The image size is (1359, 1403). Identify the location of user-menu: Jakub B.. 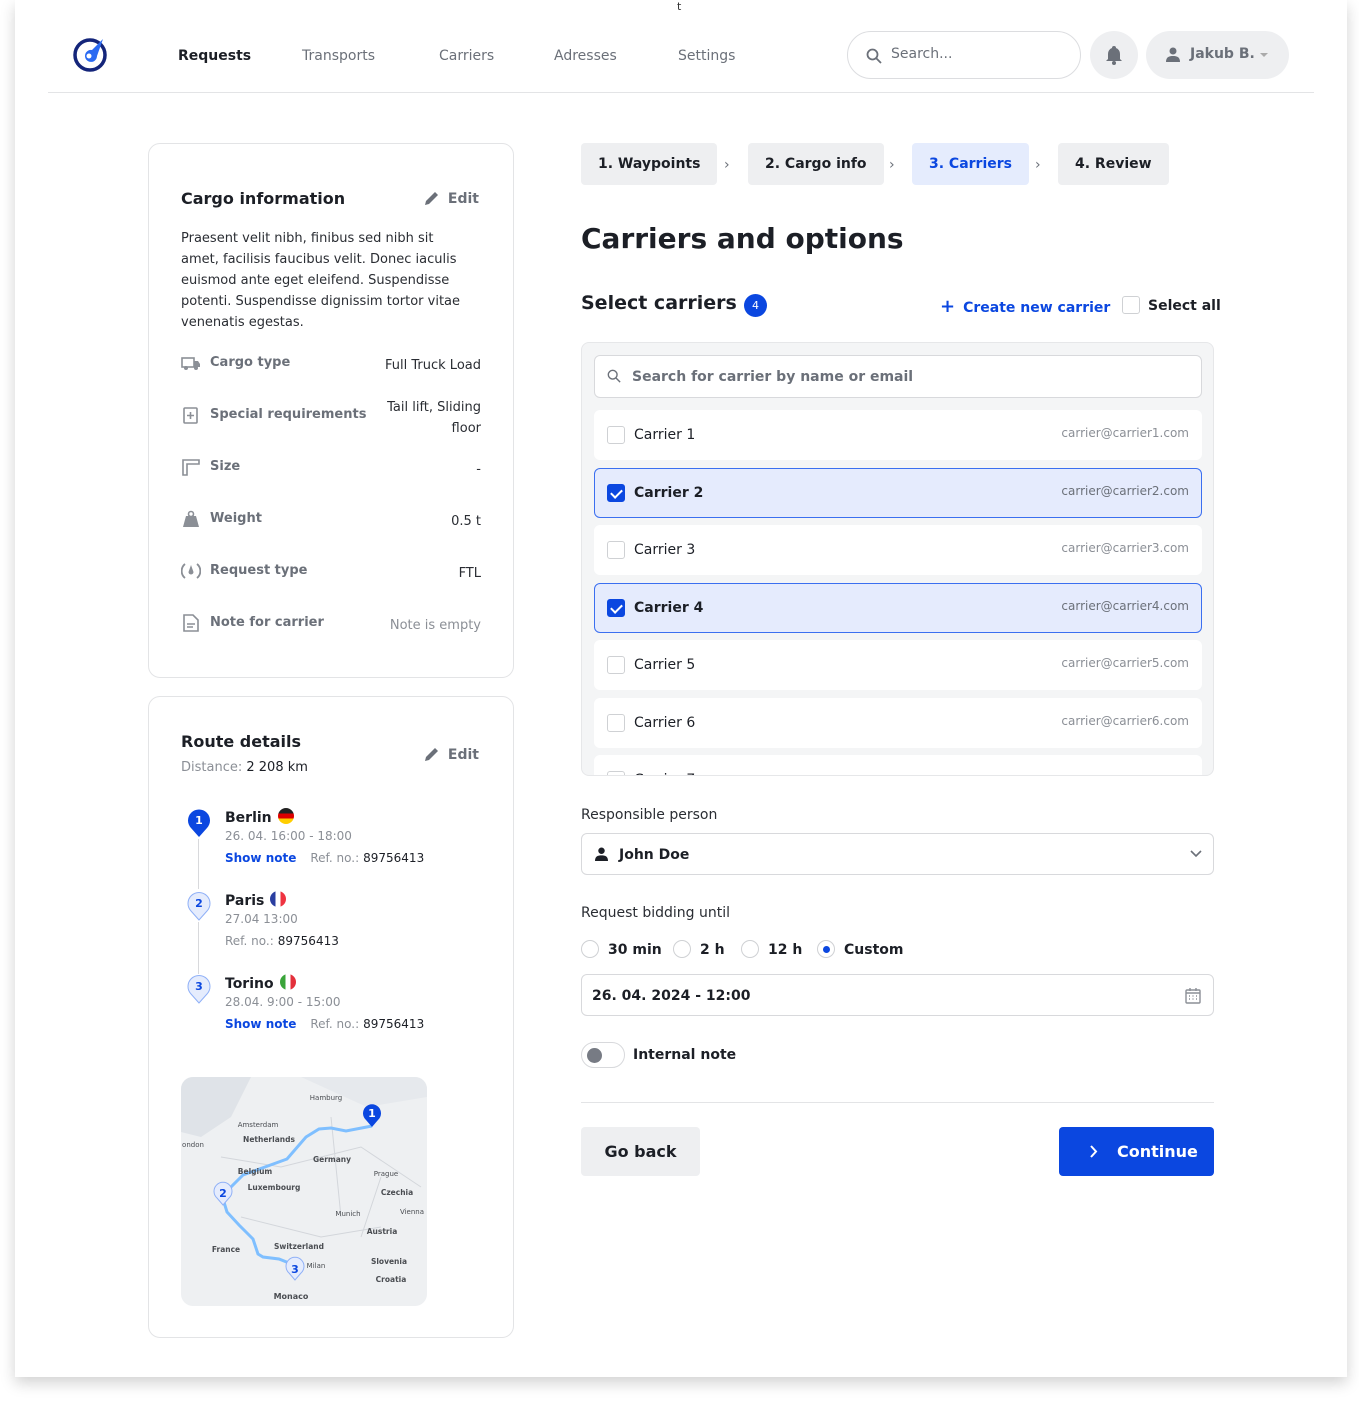
(1217, 55).